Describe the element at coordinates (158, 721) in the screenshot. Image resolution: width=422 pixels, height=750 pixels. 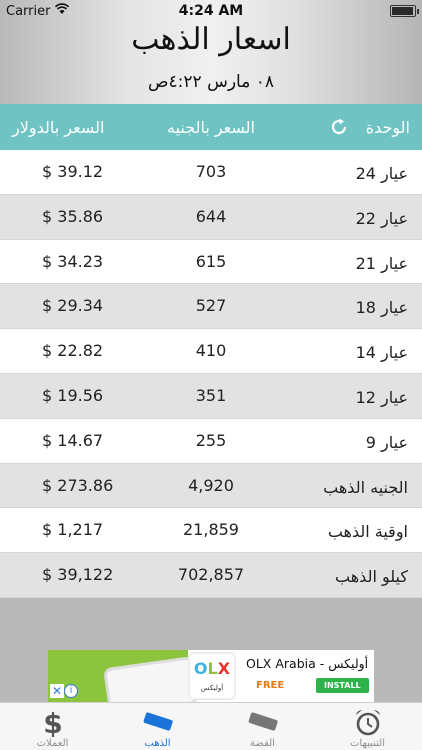
I see `gold-bar-icon` at that location.